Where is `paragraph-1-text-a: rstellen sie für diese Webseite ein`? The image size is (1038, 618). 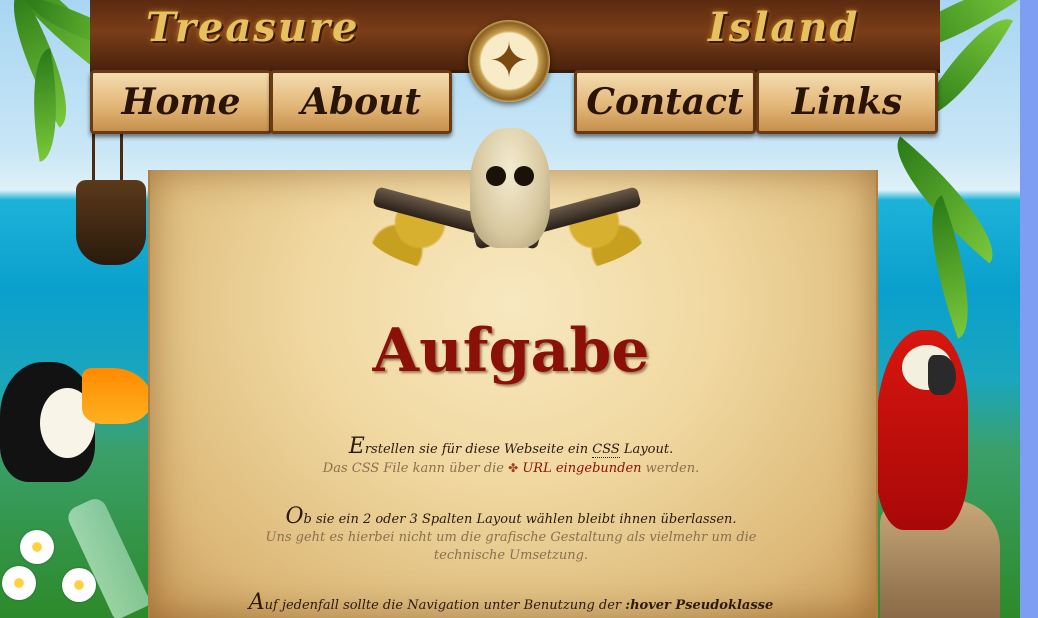
paragraph-1-text-a: rstellen sie für diese Webseite ein is located at coordinates (478, 449).